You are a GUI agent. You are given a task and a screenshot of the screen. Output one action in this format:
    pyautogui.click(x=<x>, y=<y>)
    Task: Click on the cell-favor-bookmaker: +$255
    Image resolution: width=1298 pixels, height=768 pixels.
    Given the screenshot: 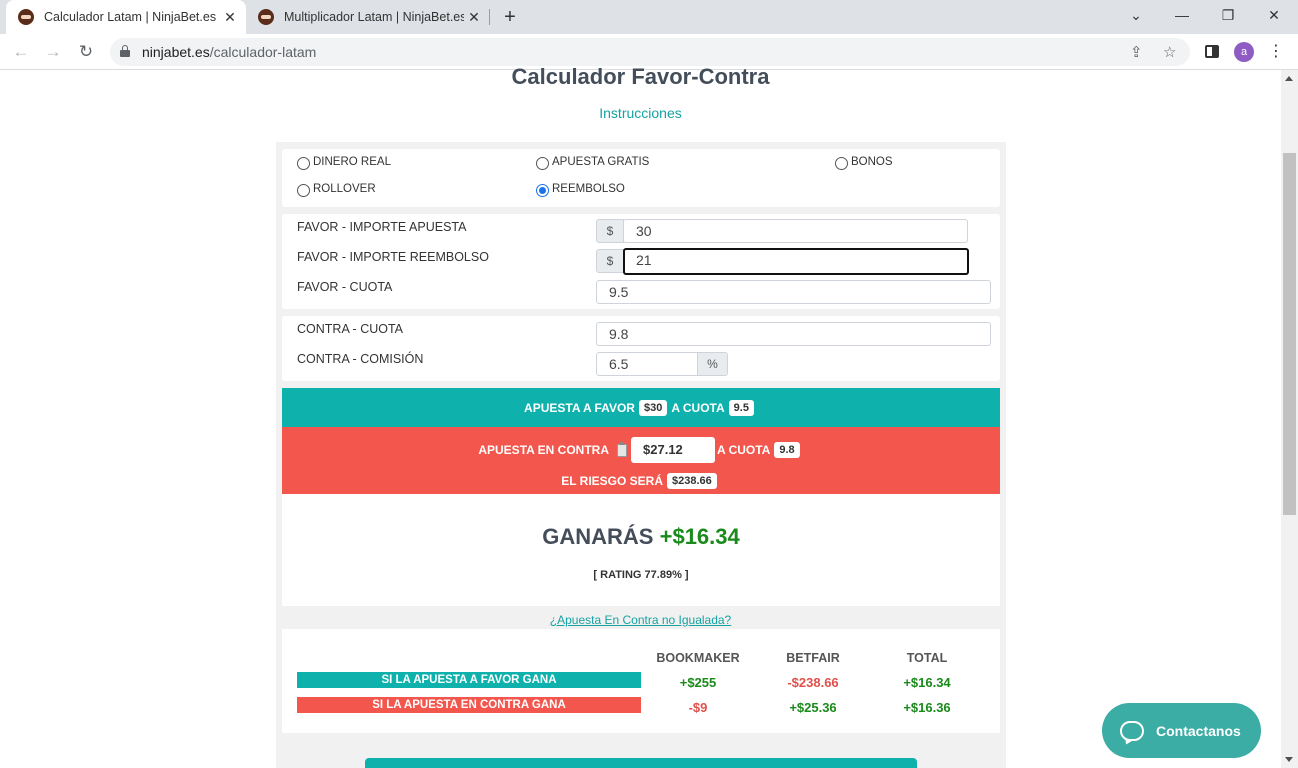 What is the action you would take?
    pyautogui.click(x=698, y=682)
    